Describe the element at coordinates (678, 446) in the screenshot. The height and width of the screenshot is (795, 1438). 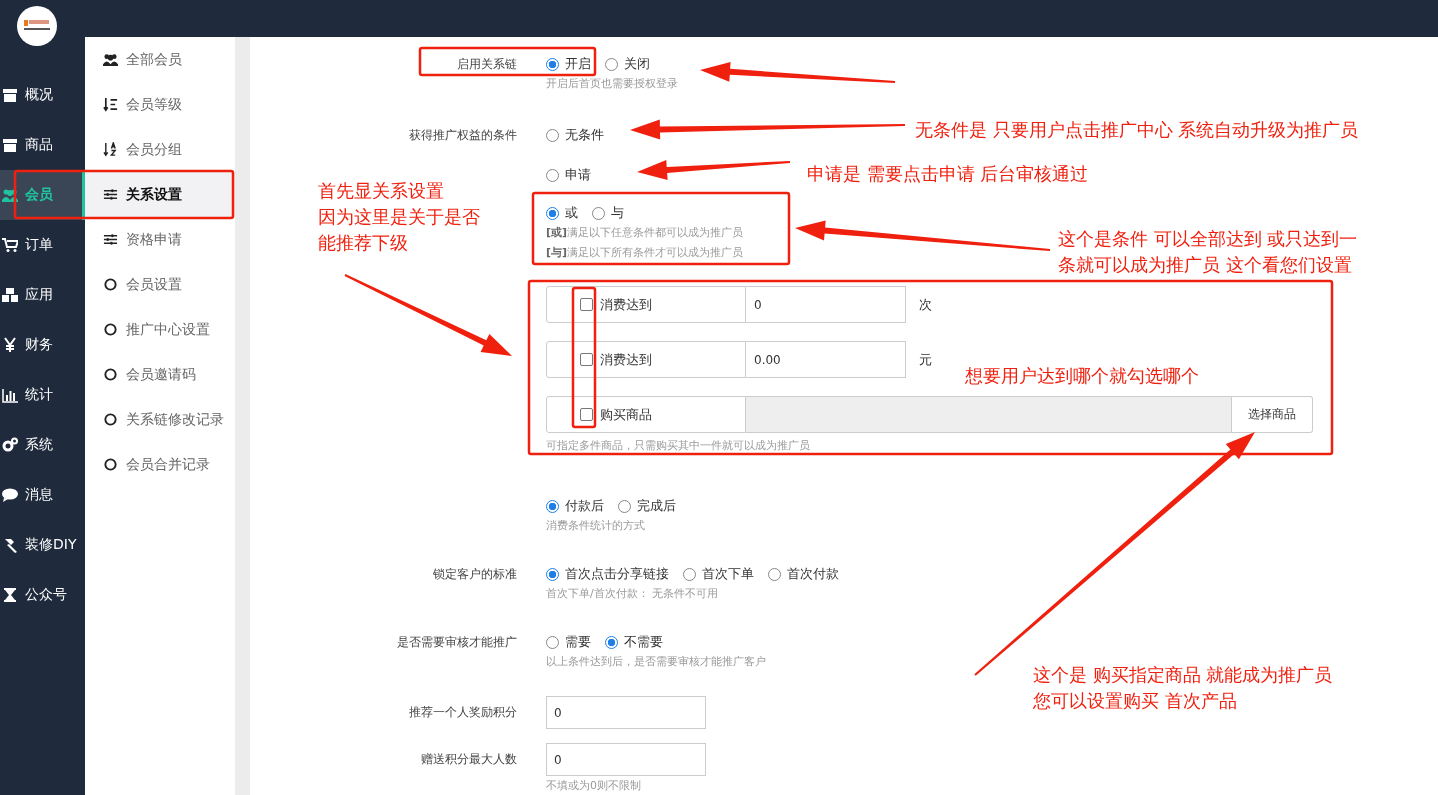
I see `hint-text: 可指定多件商品，只需购买其中一件就可以成为推广员` at that location.